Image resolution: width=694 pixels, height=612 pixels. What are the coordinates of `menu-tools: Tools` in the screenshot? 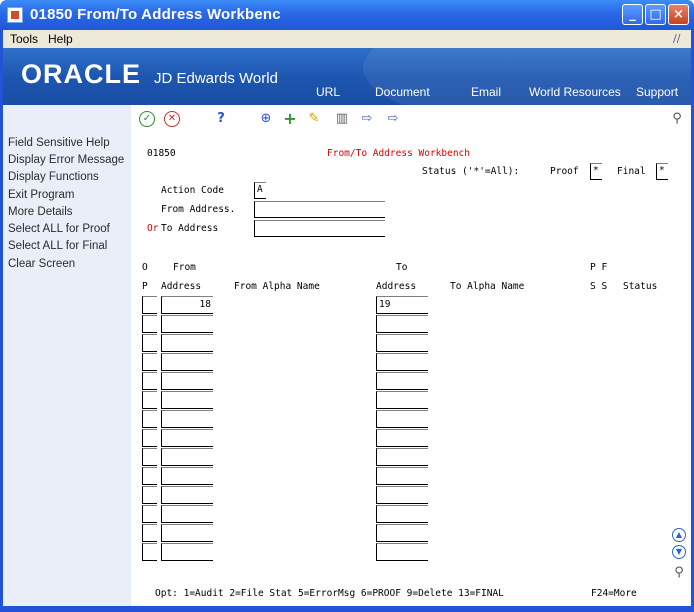 It's located at (24, 39).